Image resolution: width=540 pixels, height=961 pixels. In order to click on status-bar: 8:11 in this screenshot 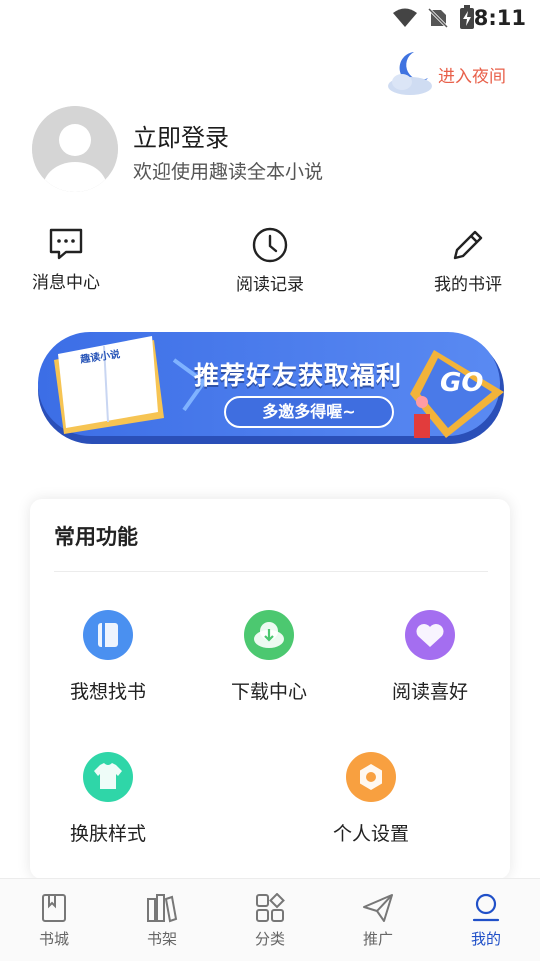, I will do `click(270, 18)`.